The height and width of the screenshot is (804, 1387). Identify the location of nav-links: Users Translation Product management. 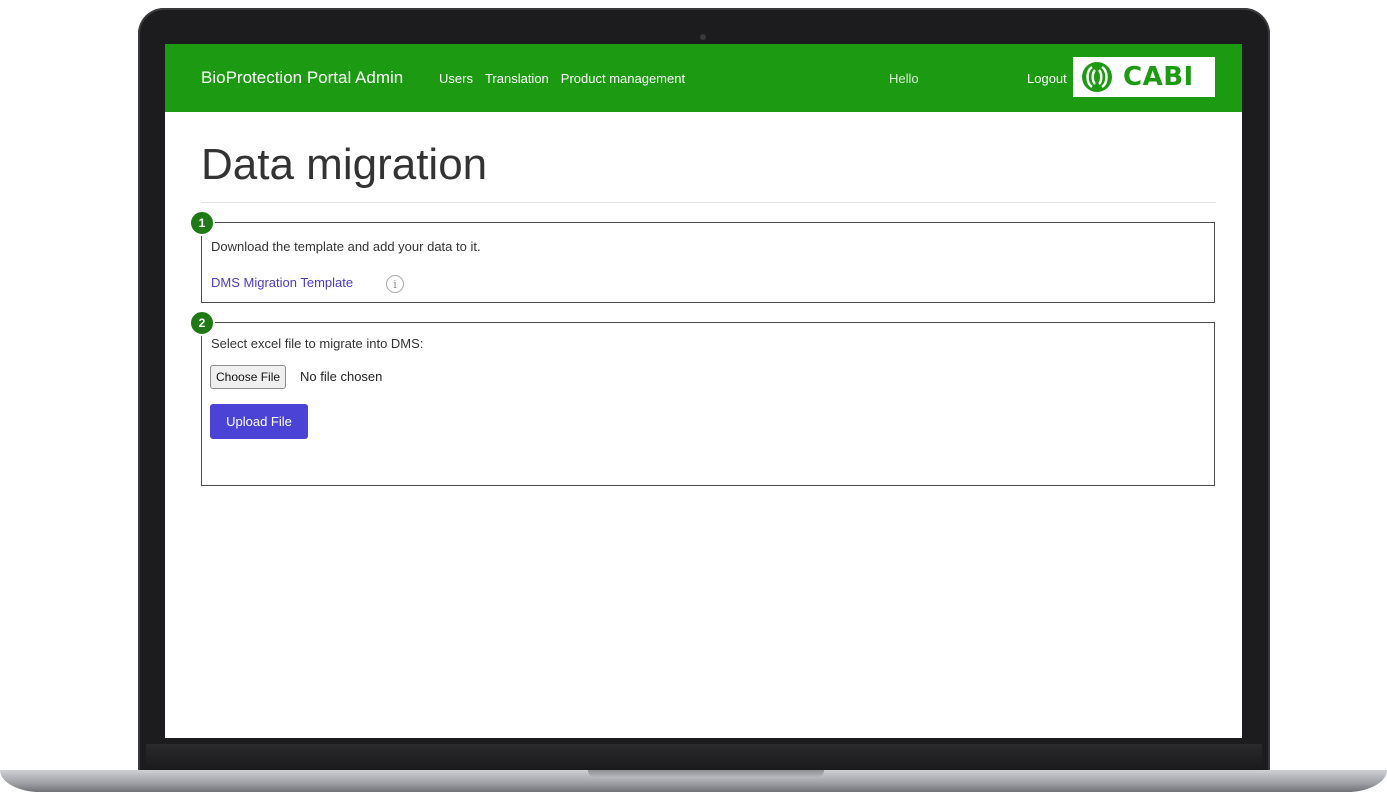
(562, 78).